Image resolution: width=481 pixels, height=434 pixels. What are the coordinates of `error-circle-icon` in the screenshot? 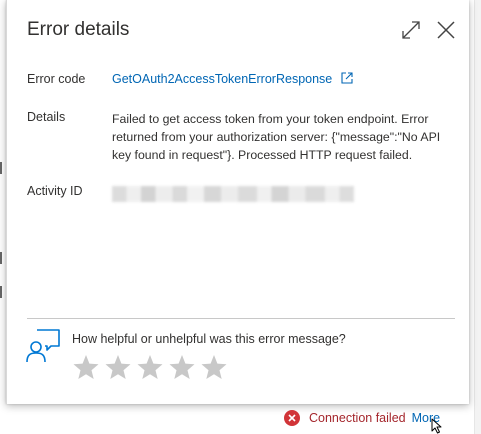 It's located at (292, 418).